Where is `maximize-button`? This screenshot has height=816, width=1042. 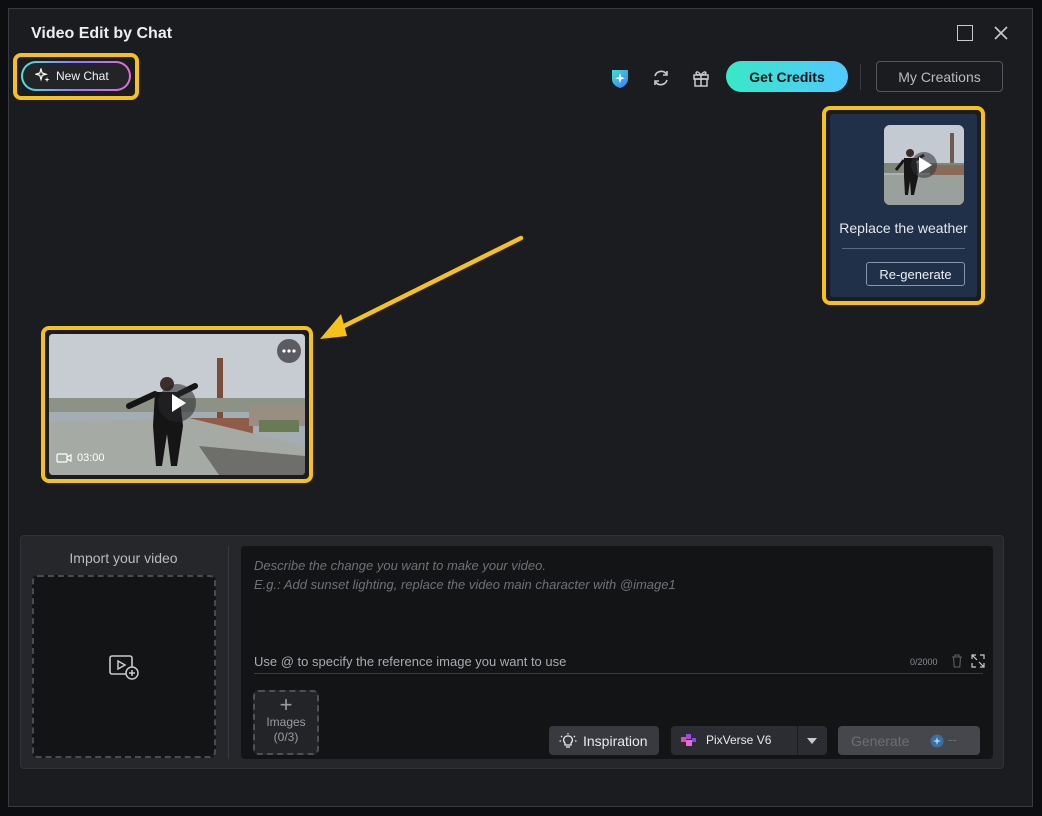 maximize-button is located at coordinates (965, 33).